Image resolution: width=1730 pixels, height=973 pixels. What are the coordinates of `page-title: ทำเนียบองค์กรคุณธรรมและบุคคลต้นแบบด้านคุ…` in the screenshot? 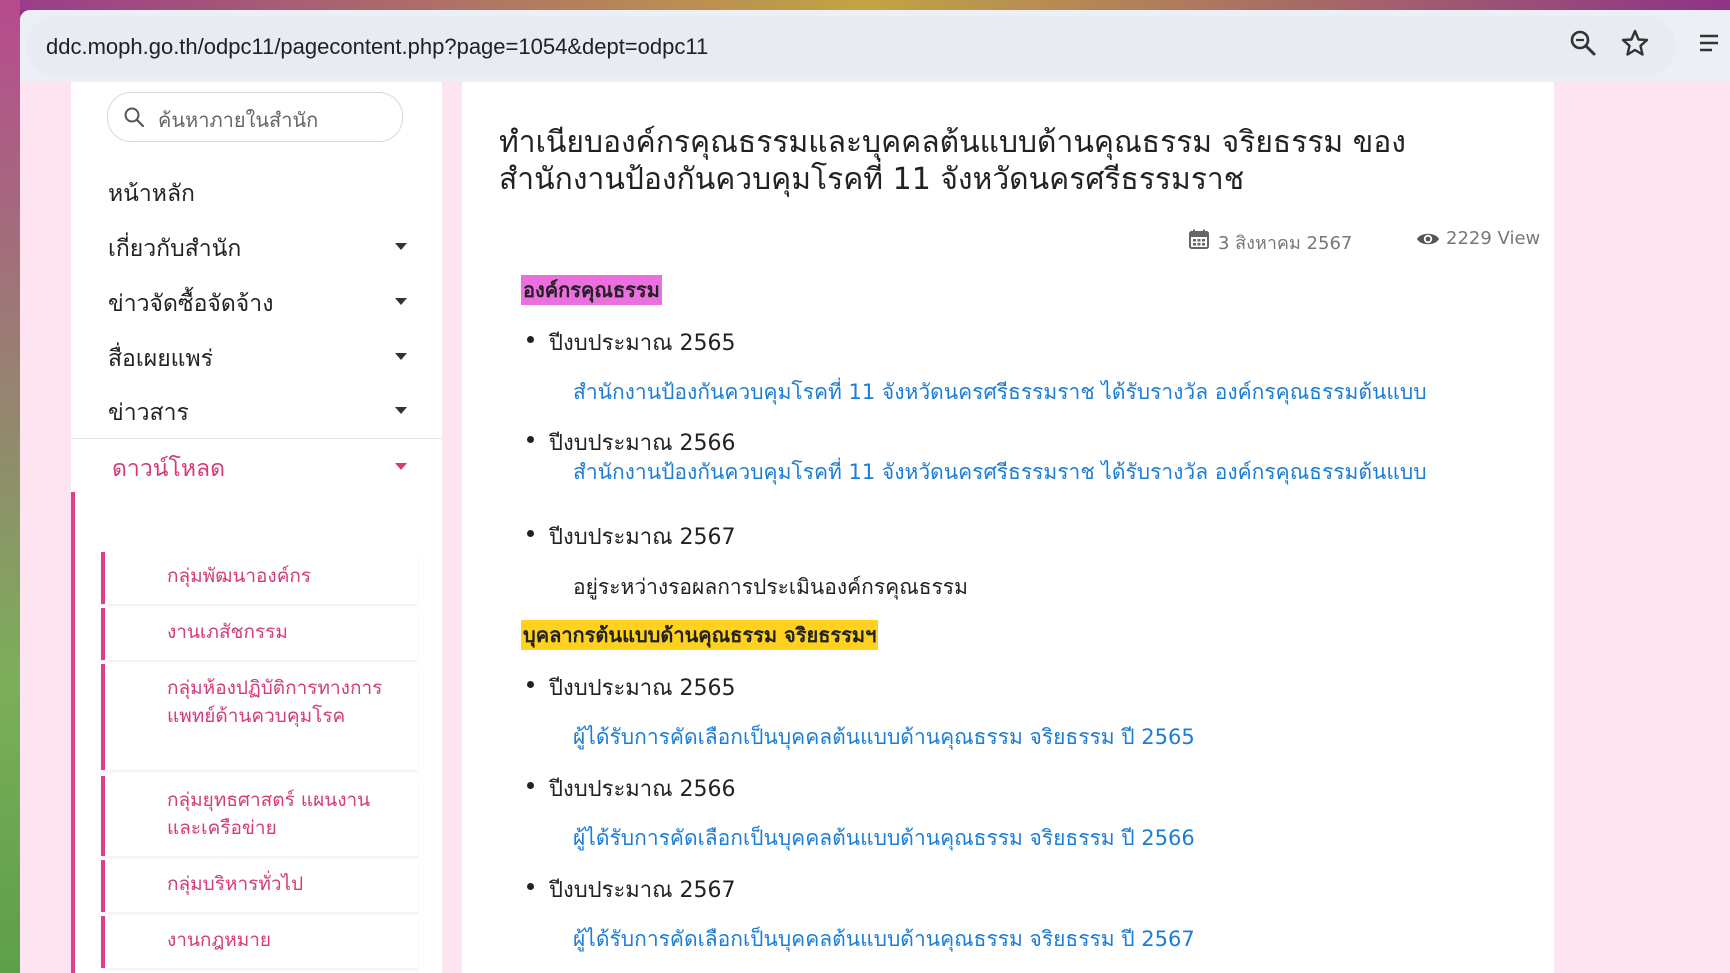 It's located at (952, 161).